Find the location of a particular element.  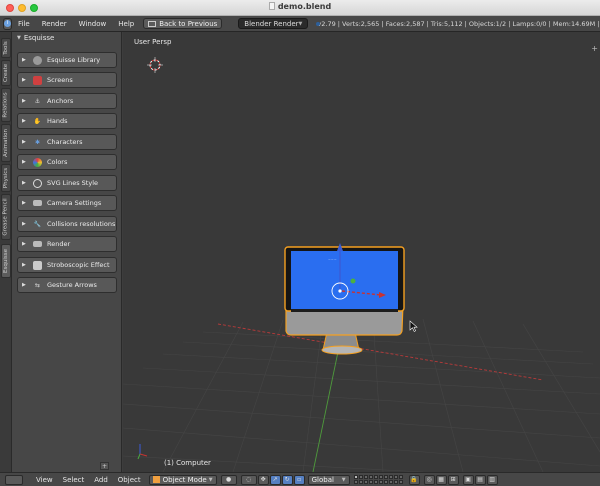

view-label: User Persp is located at coordinates (153, 42).